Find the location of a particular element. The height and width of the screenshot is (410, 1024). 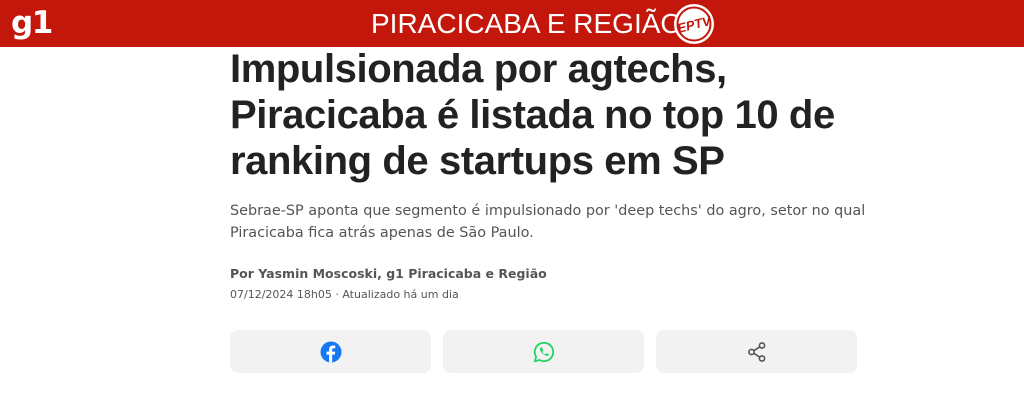

whatsapp-share-button is located at coordinates (543, 351).